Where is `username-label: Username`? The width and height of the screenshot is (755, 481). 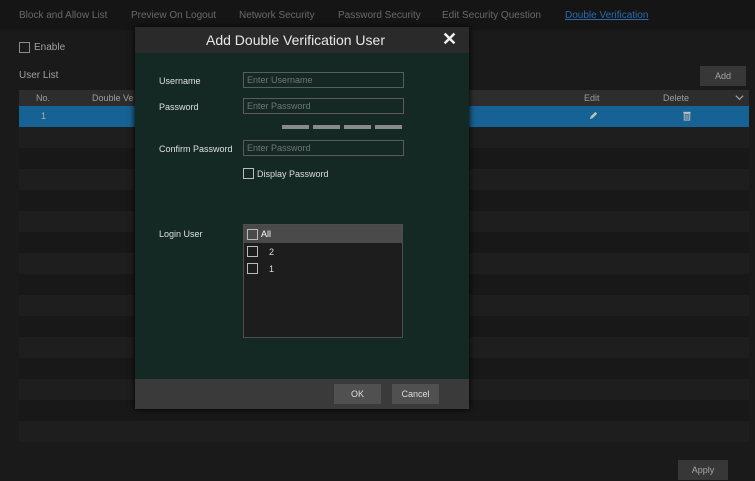 username-label: Username is located at coordinates (180, 81).